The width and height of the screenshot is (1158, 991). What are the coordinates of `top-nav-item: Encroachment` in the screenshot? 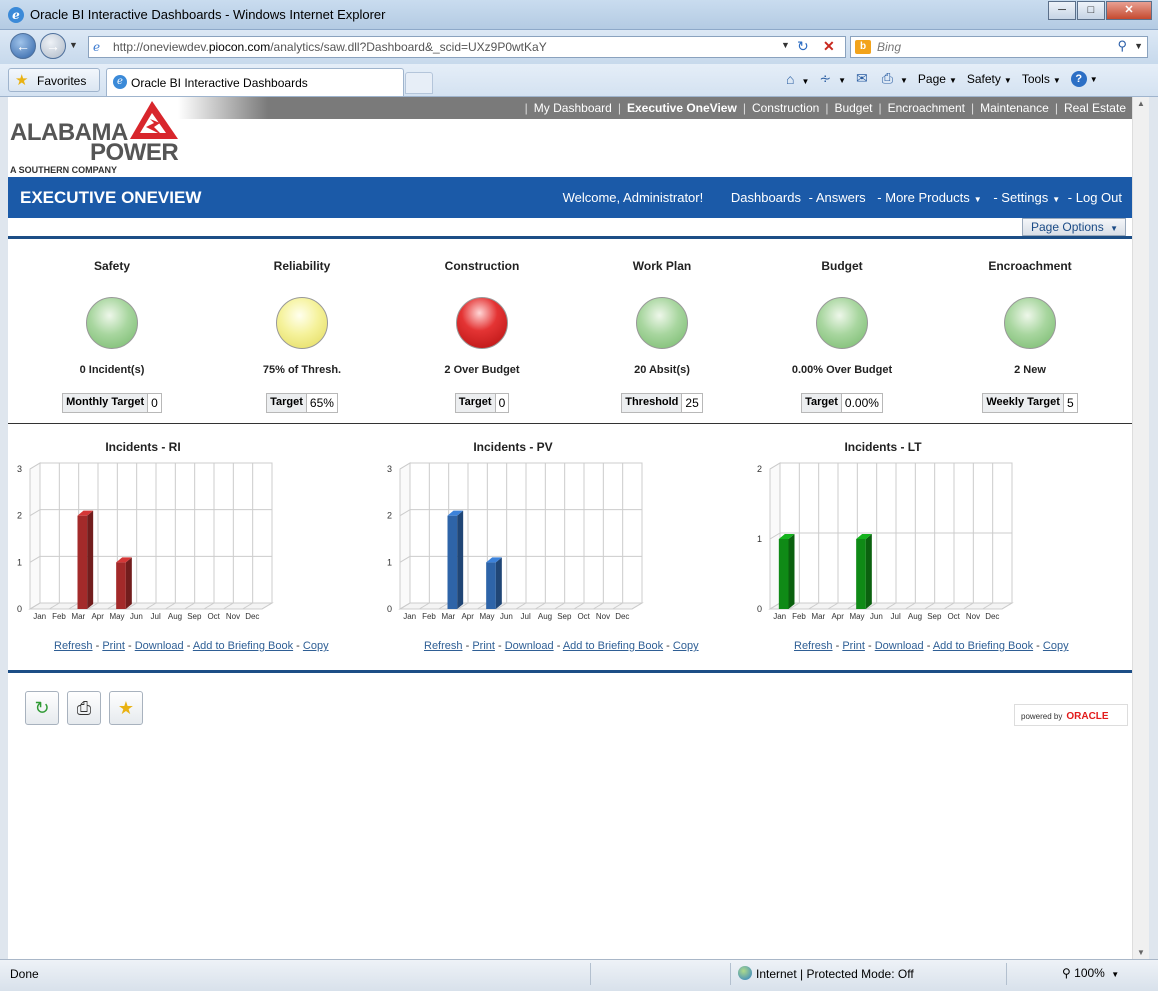 It's located at (926, 108).